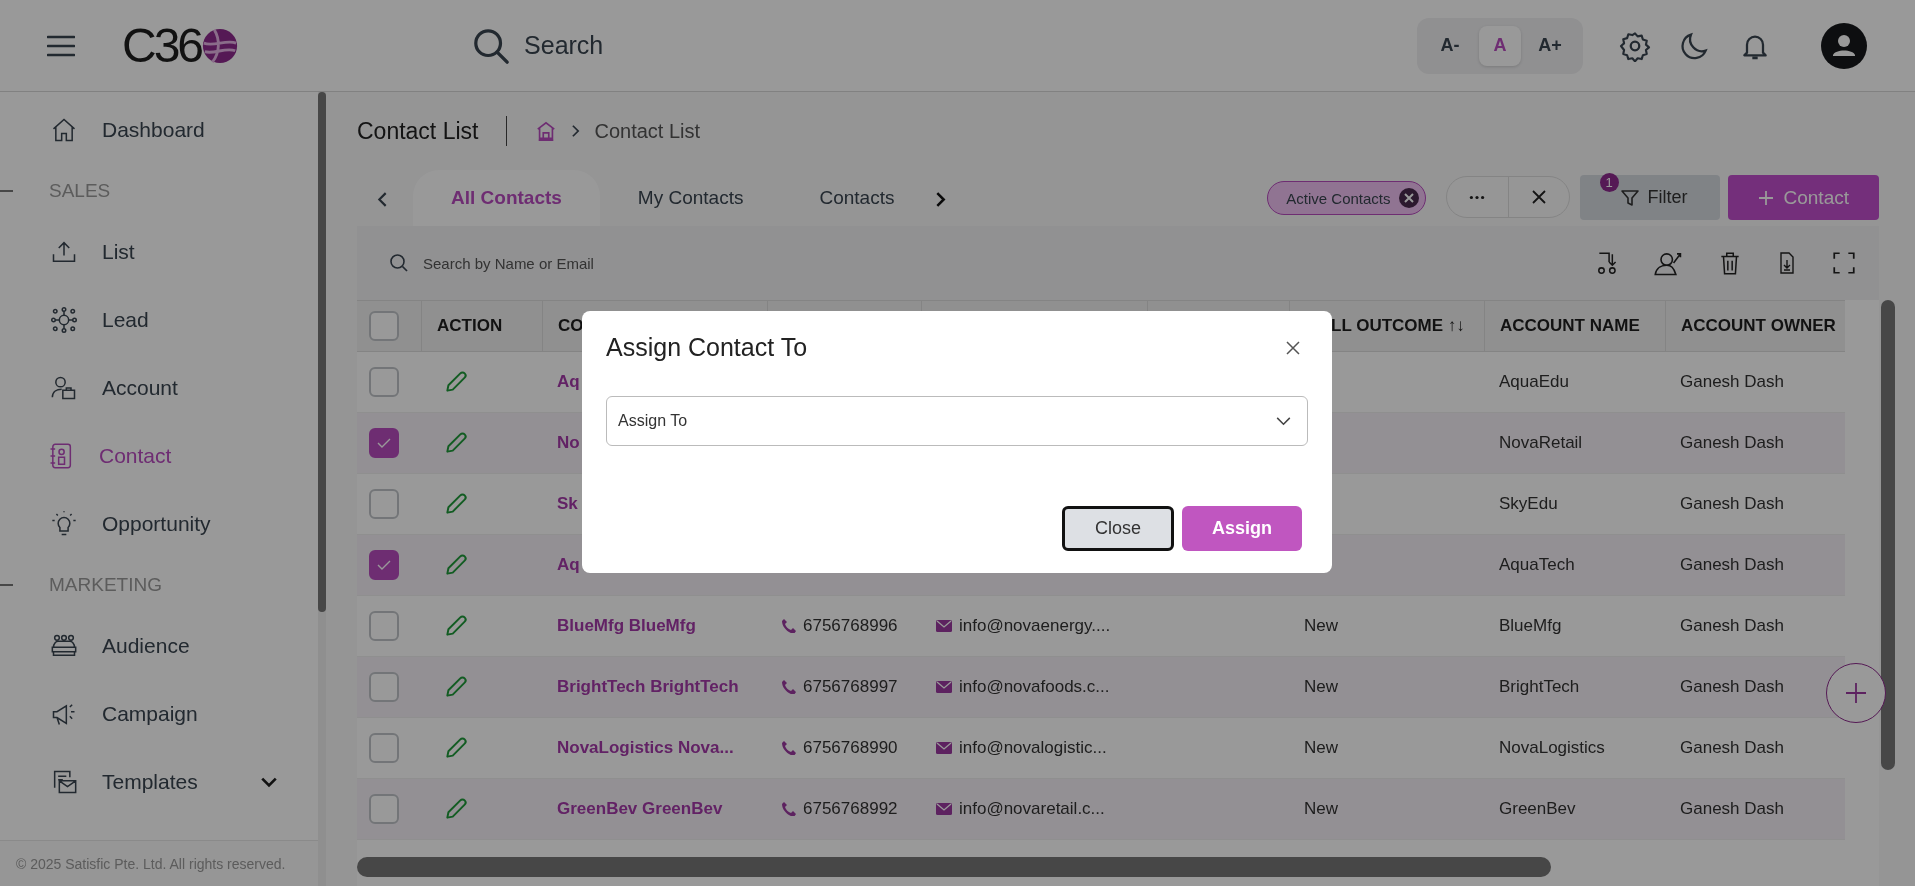  Describe the element at coordinates (850, 809) in the screenshot. I see `table-cell: 6756768992` at that location.